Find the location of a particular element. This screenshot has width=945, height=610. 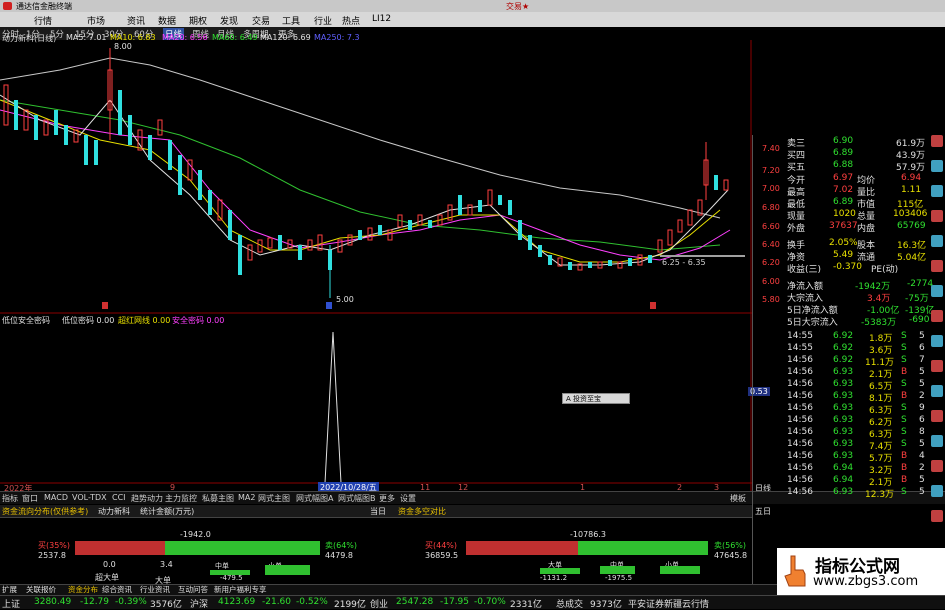

tick-row: 14:56 6.93 5.7万 B 4 is located at coordinates (858, 457).